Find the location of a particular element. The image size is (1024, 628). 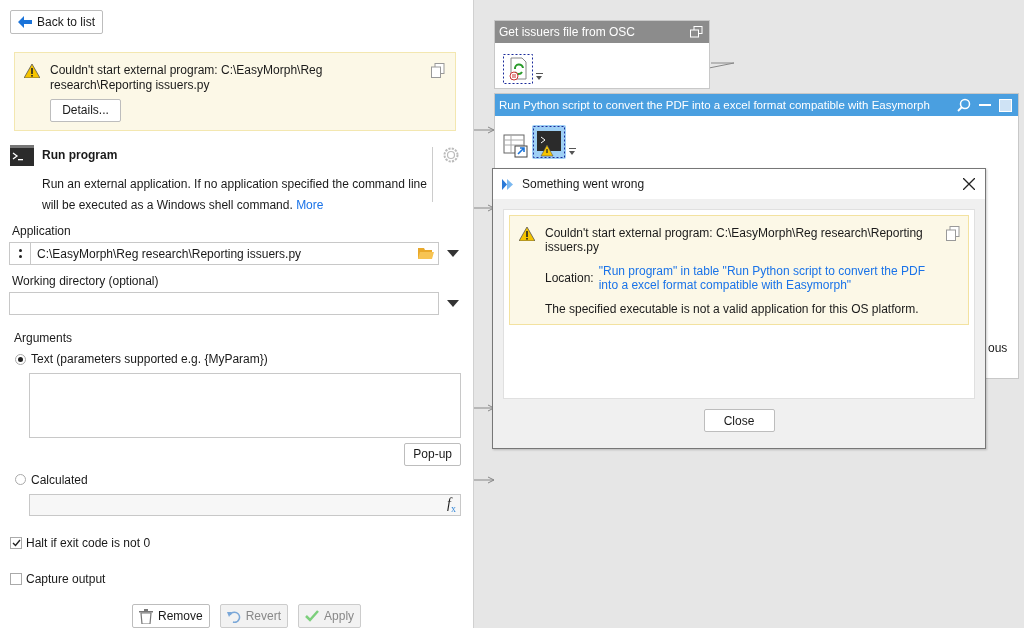

file-sync-icon is located at coordinates (518, 69).